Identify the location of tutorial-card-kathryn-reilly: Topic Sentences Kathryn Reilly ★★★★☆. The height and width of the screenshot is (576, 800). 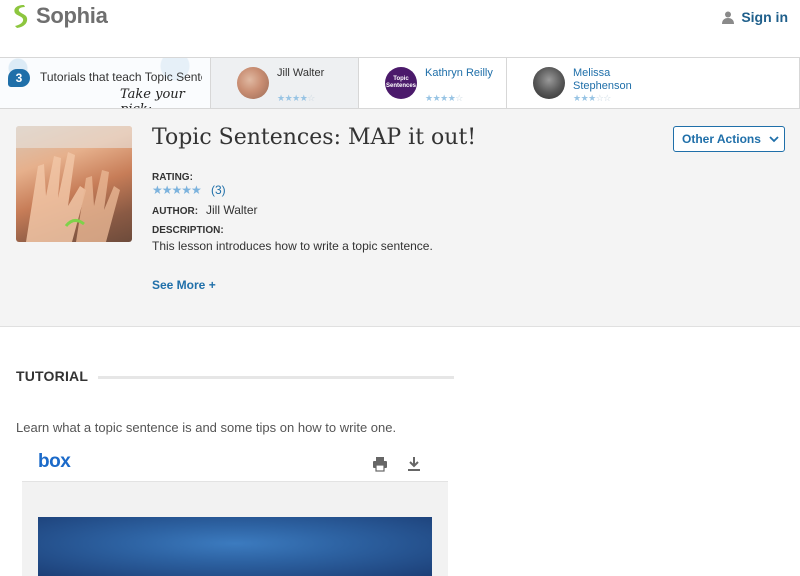
(433, 83).